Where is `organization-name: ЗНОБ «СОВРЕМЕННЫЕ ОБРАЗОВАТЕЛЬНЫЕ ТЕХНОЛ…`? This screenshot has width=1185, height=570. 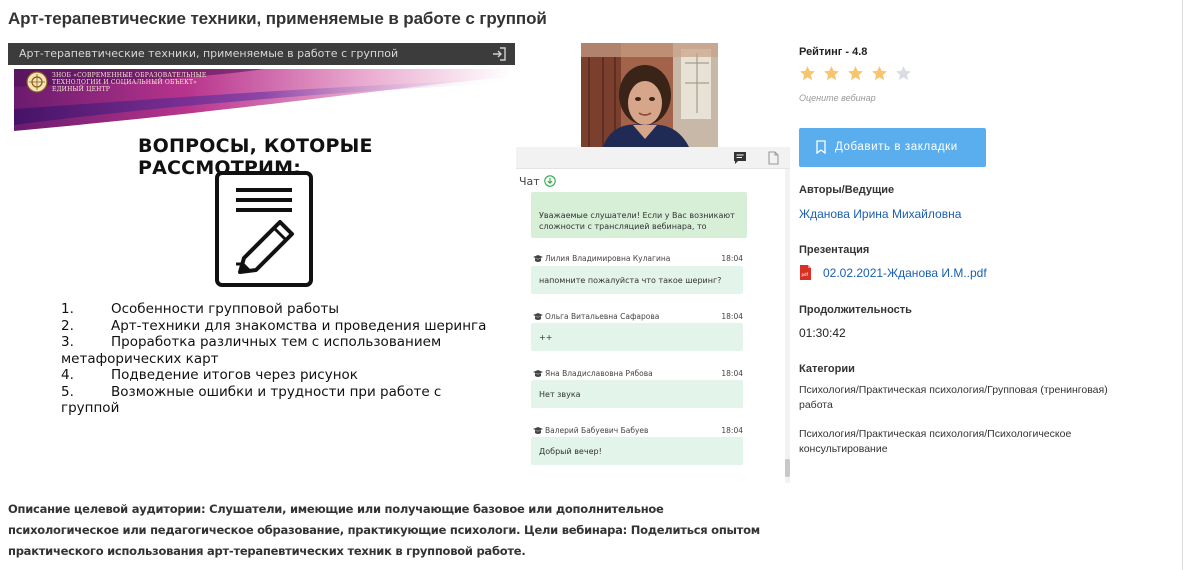 organization-name: ЗНОБ «СОВРЕМЕННЫЕ ОБРАЗОВАТЕЛЬНЫЕ ТЕХНОЛ… is located at coordinates (129, 82).